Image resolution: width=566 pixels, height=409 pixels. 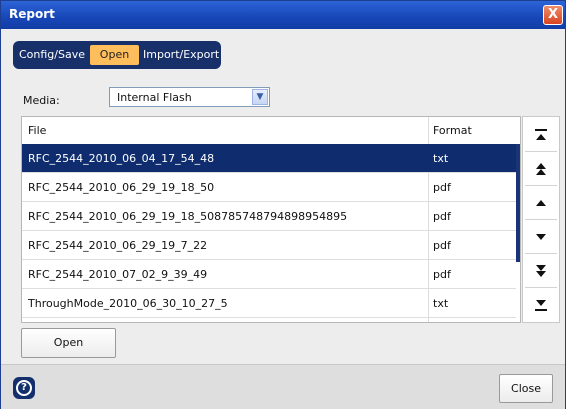 What do you see at coordinates (269, 187) in the screenshot?
I see `table-row: RFC_2544_2010_06_29_19_18_50 pdf` at bounding box center [269, 187].